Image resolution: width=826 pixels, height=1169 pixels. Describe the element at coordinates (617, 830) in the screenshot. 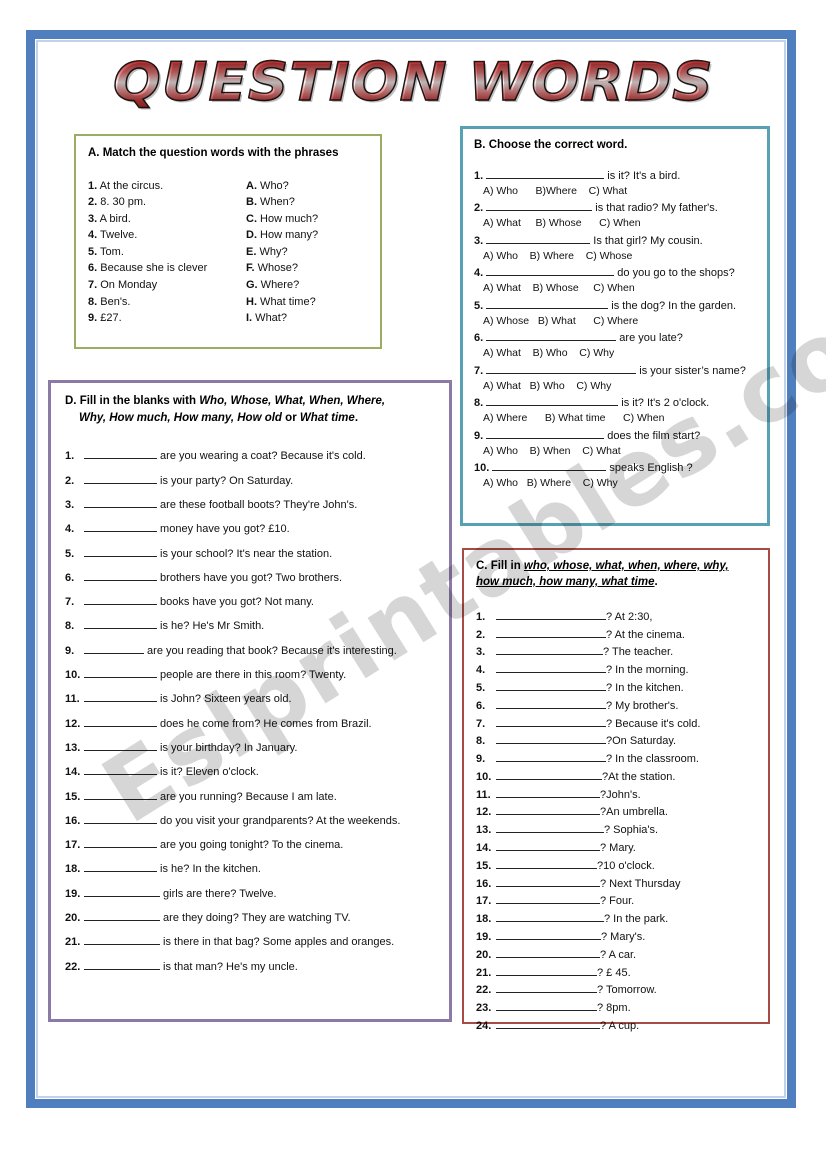

I see `section-c-item: 13. ? Sophia's.` at that location.